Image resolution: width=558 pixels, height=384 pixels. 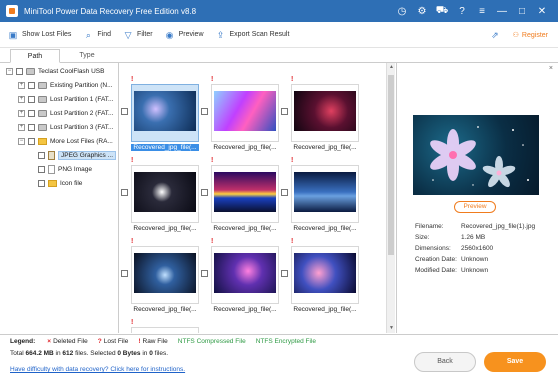 I want to click on share-icon: ⇗, so click(x=495, y=35).